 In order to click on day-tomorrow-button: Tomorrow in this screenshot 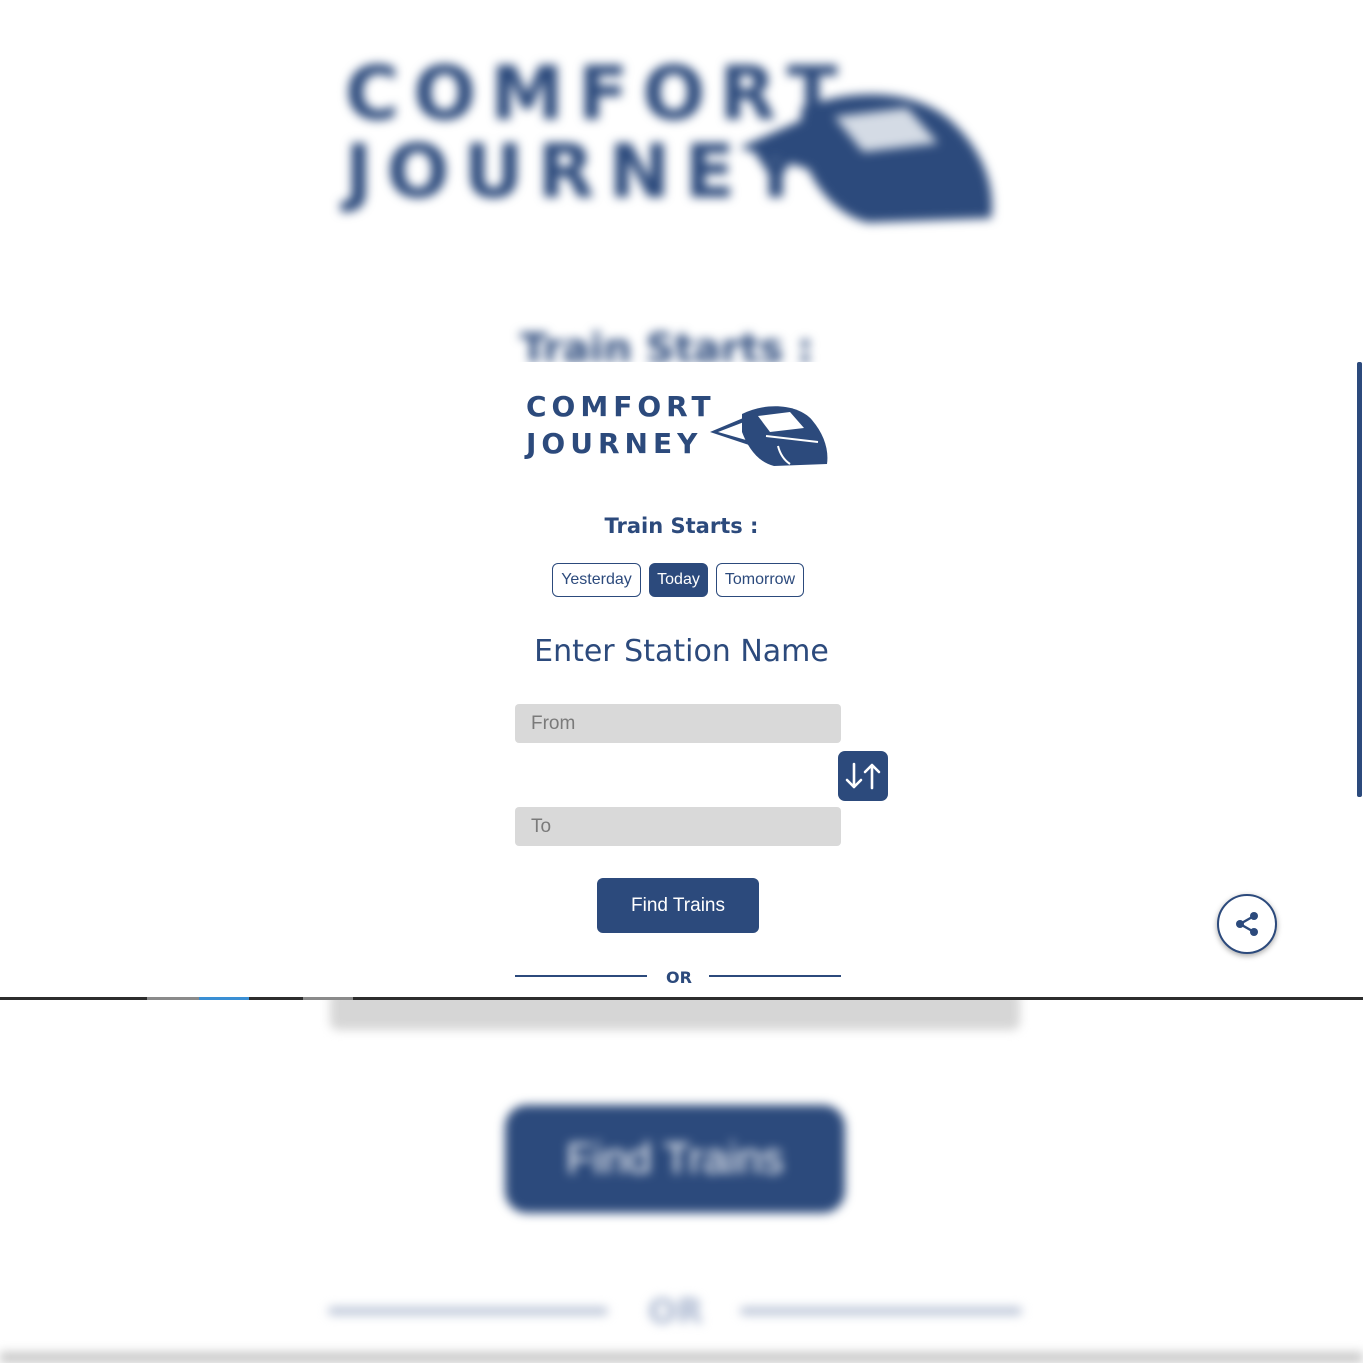, I will do `click(760, 580)`.